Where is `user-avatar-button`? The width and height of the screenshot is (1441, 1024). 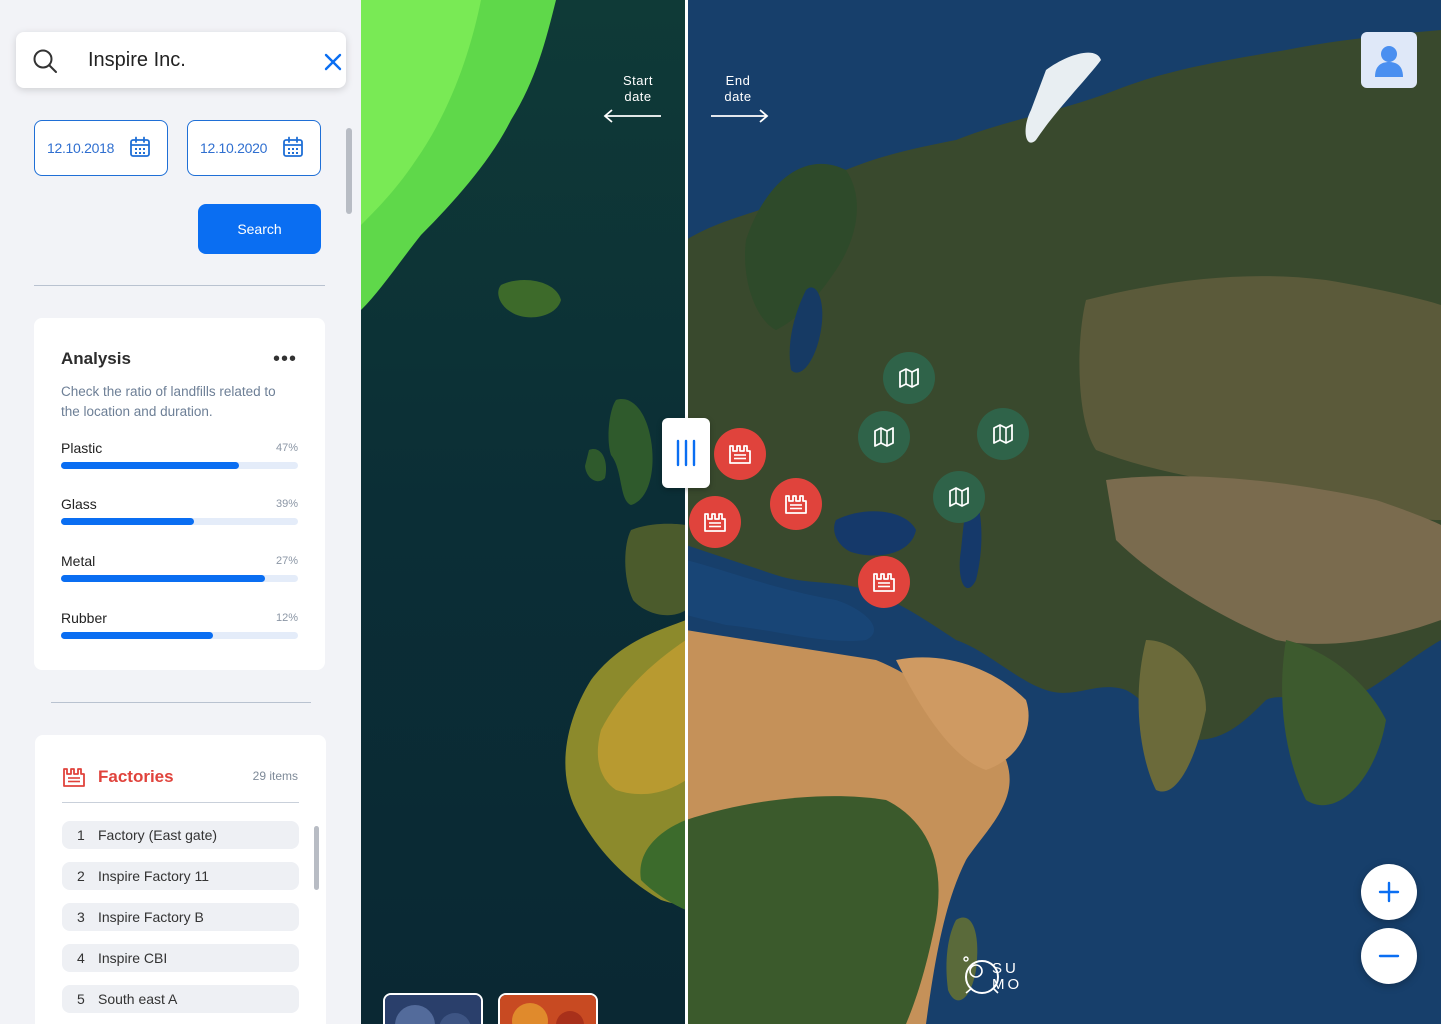
user-avatar-button is located at coordinates (1389, 60).